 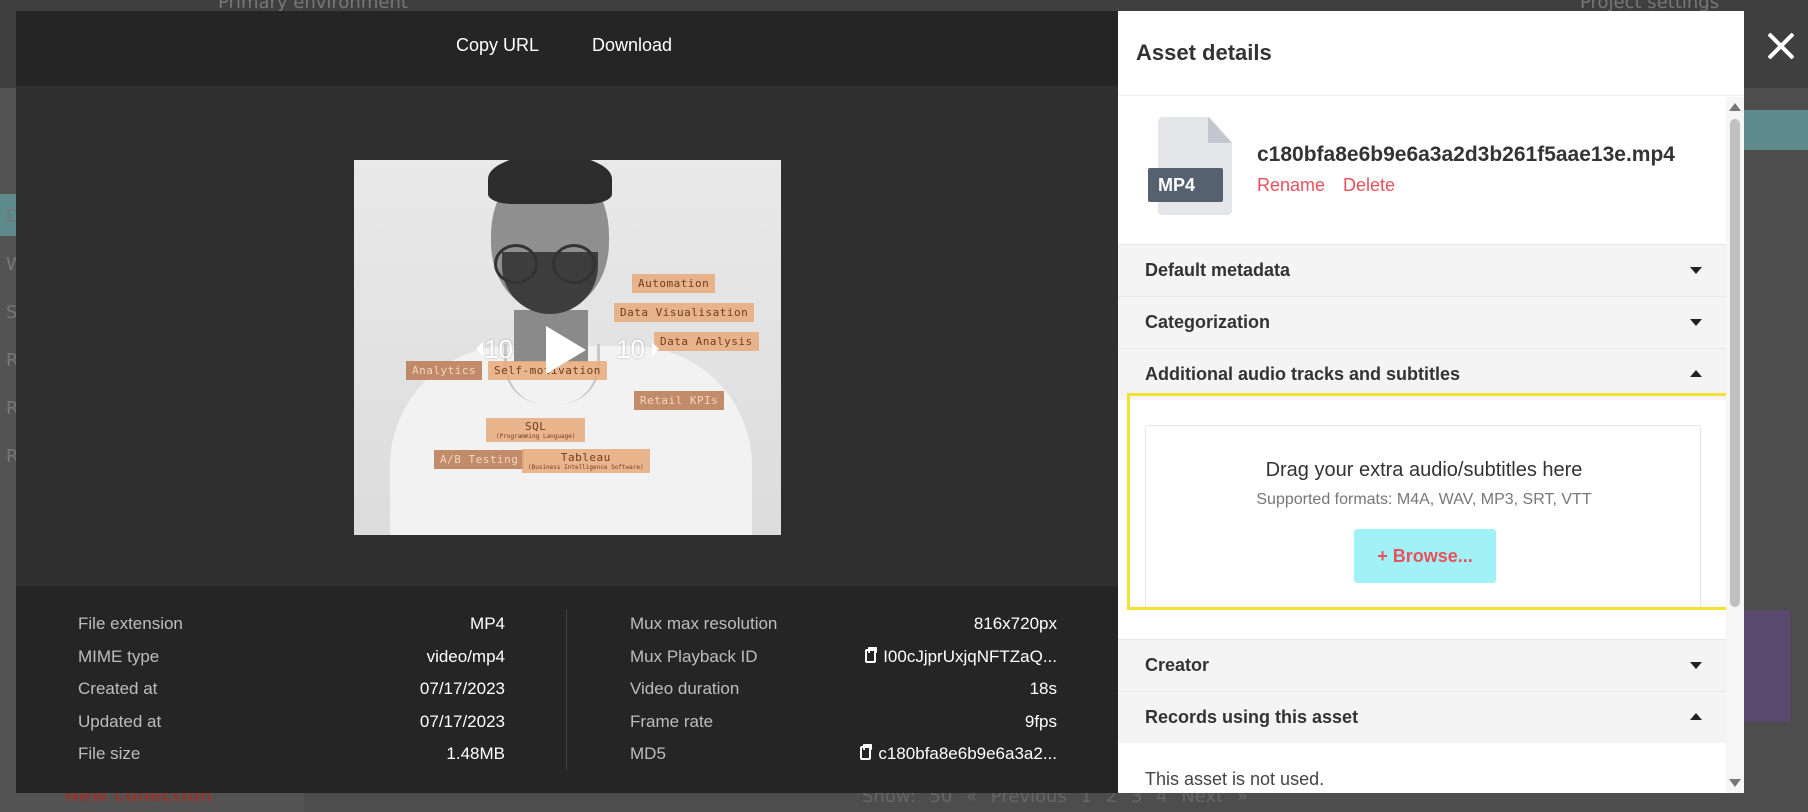 What do you see at coordinates (1218, 270) in the screenshot?
I see `section-label: Default metadata` at bounding box center [1218, 270].